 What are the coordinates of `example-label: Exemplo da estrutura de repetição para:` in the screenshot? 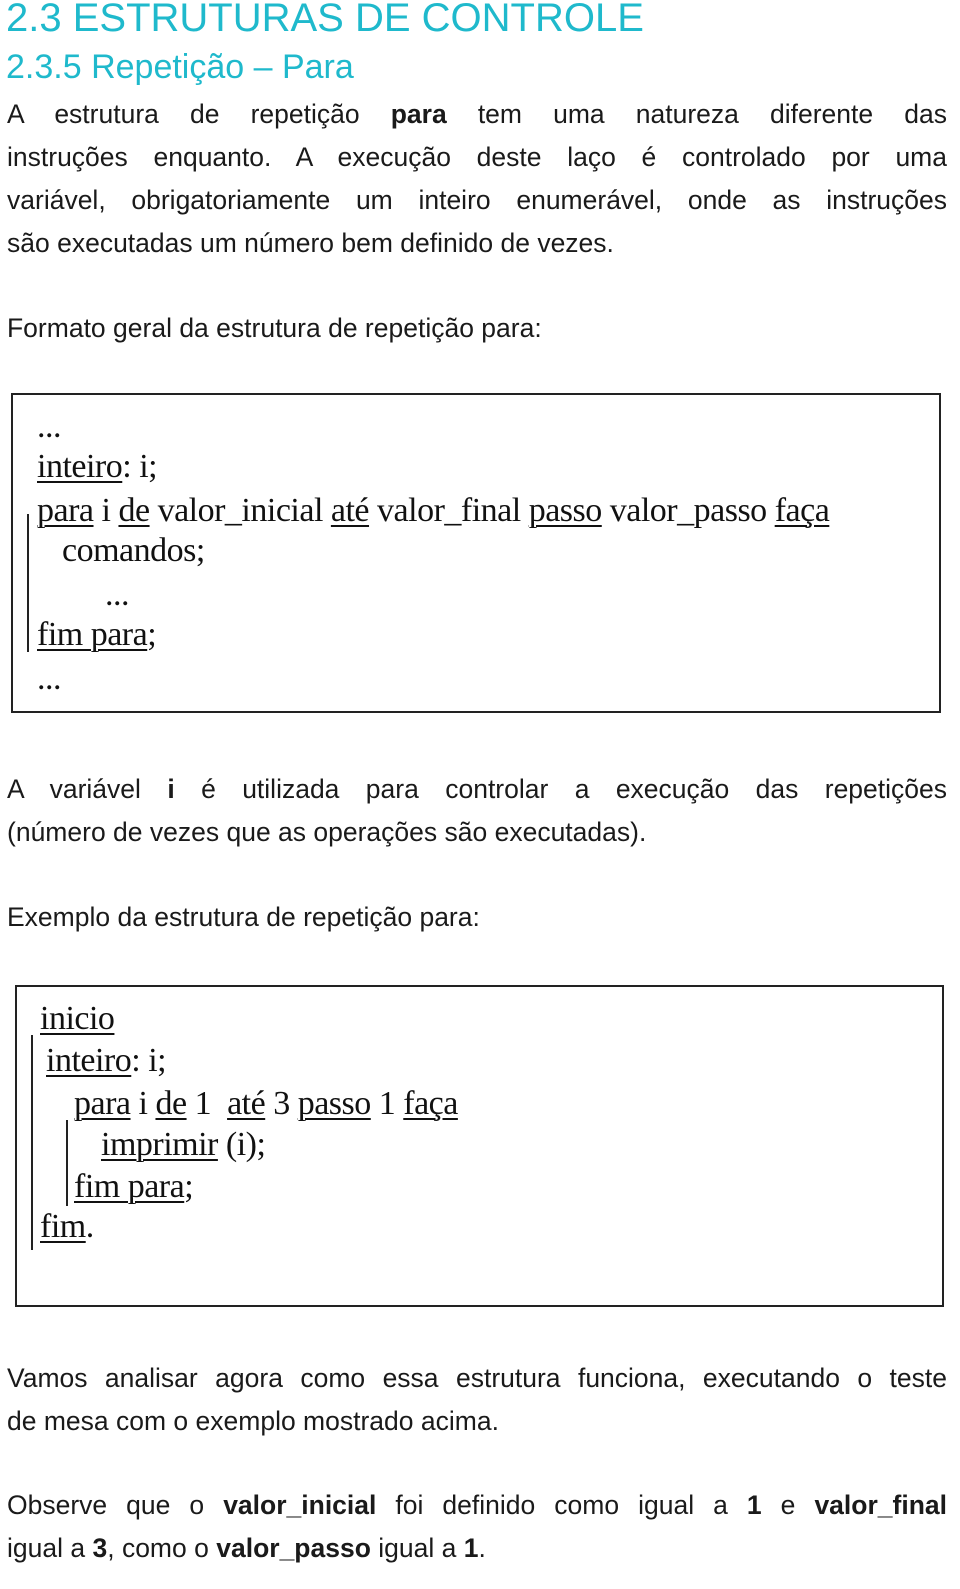 It's located at (477, 917).